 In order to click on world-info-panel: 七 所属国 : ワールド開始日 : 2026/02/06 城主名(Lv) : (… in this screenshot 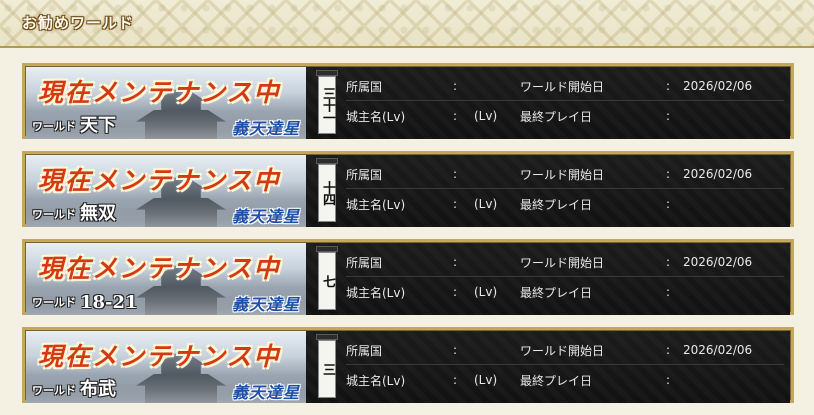, I will do `click(548, 279)`.